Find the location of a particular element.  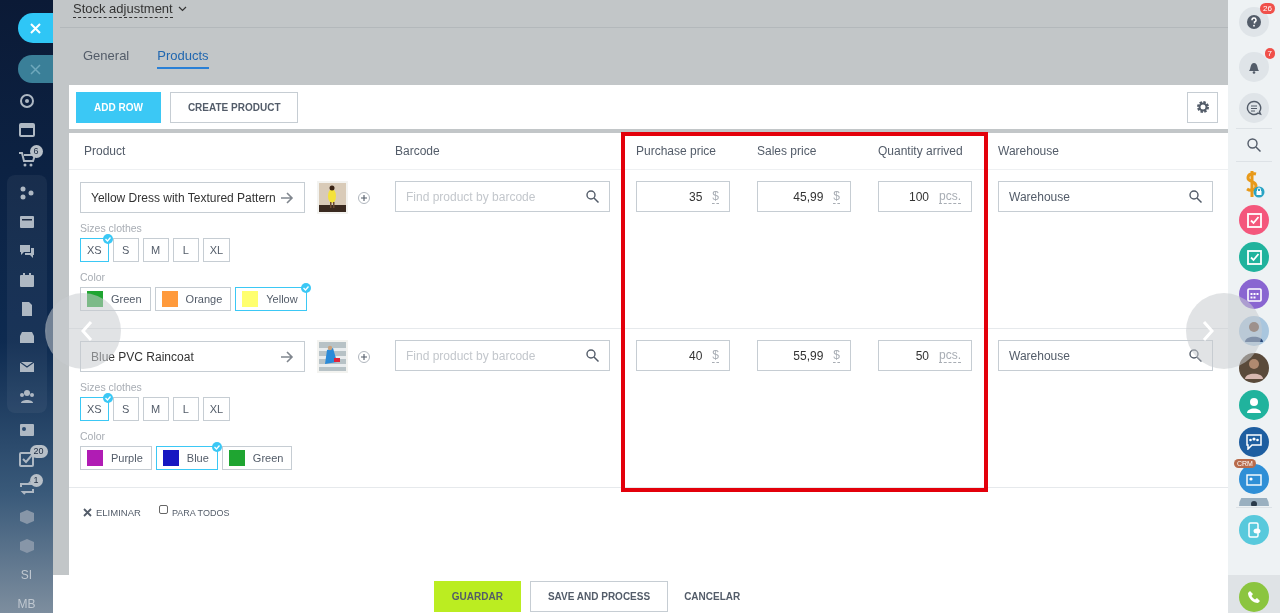

color-option: Purple is located at coordinates (116, 458).